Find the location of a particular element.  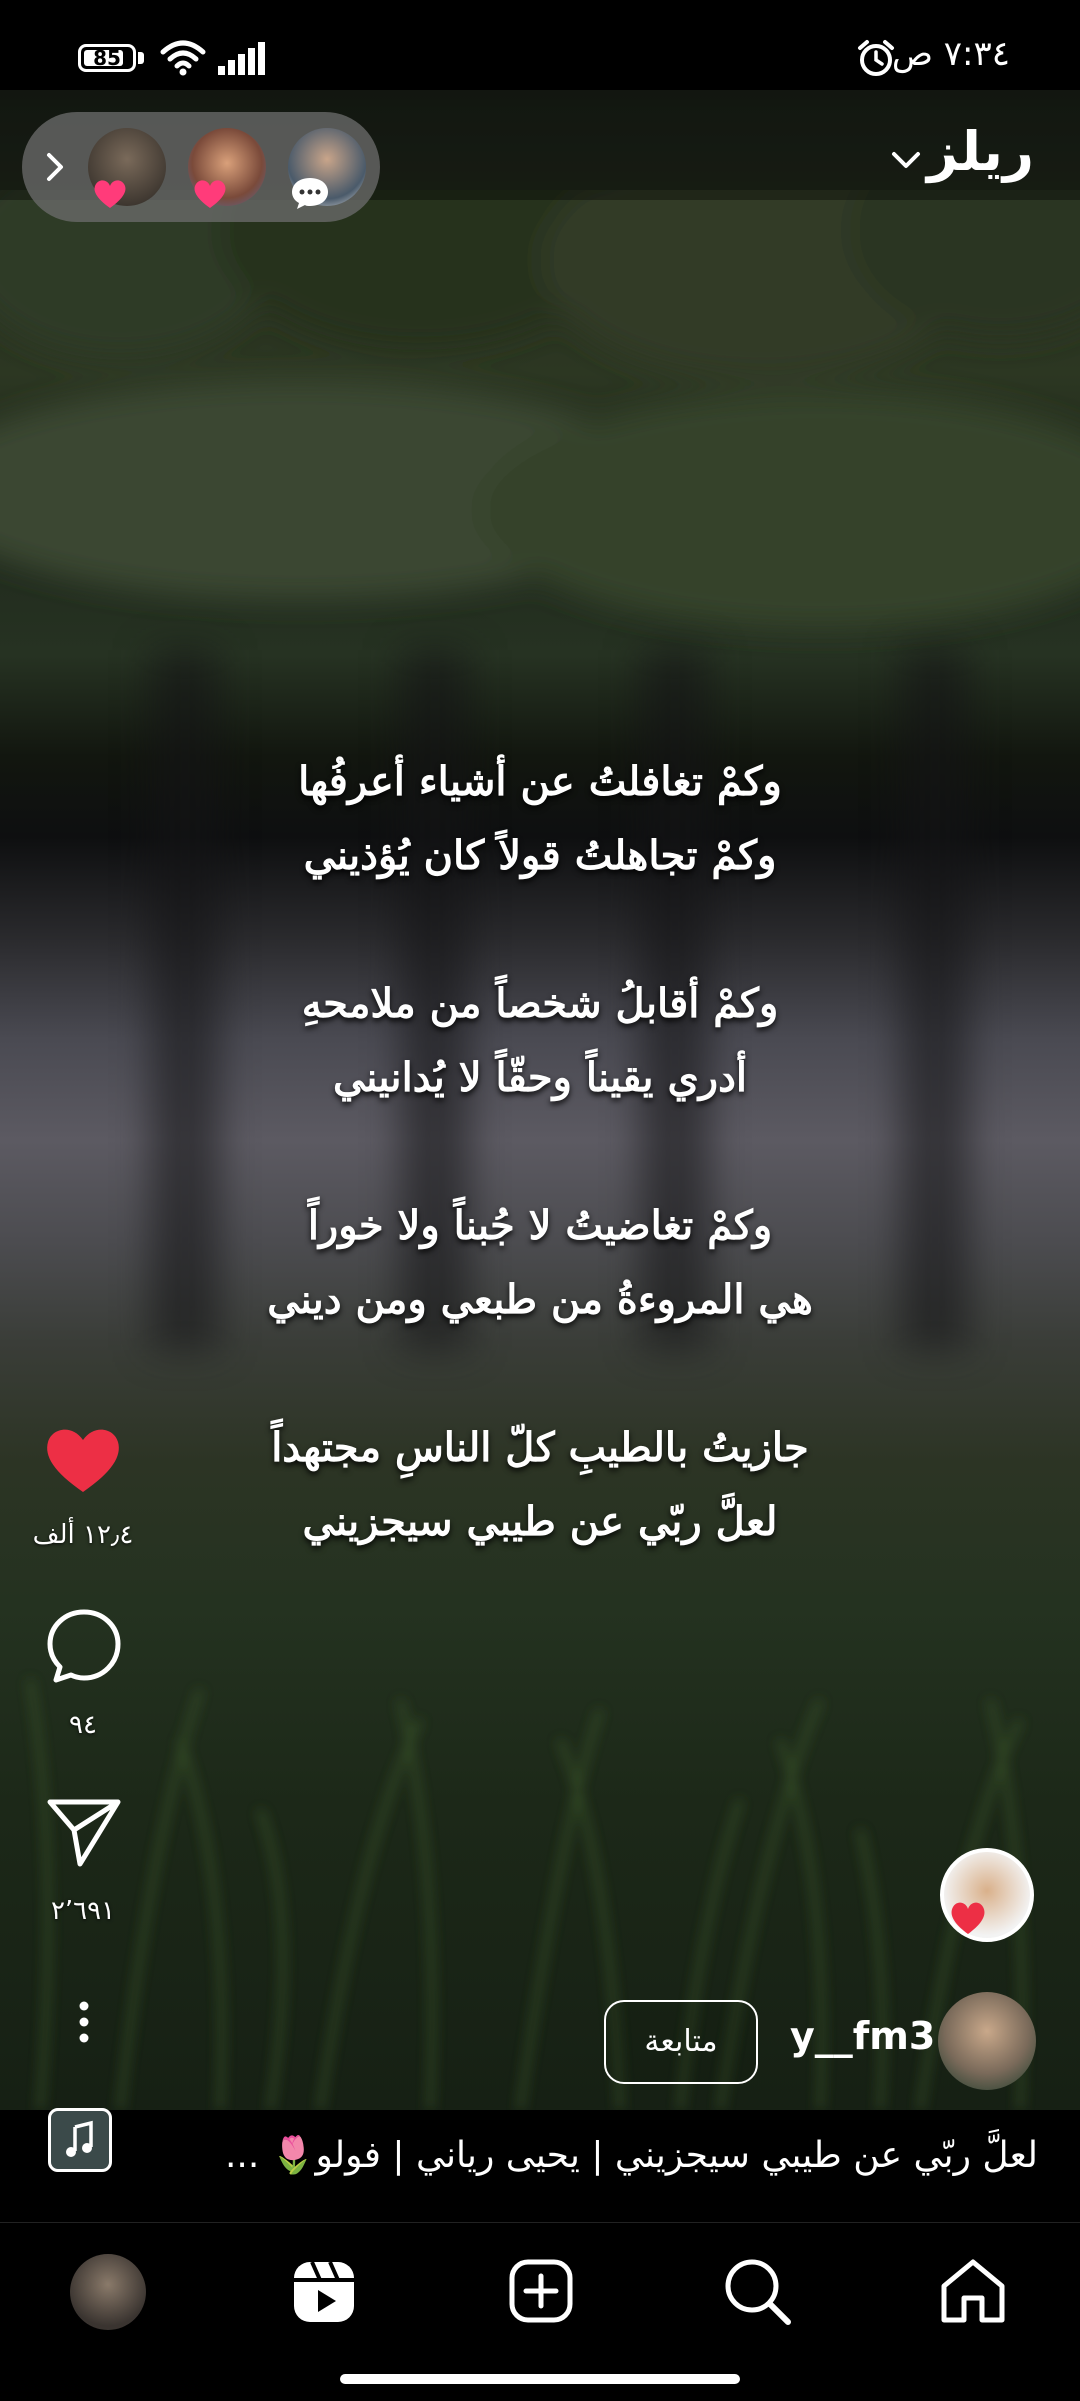

like-button is located at coordinates (83, 1459).